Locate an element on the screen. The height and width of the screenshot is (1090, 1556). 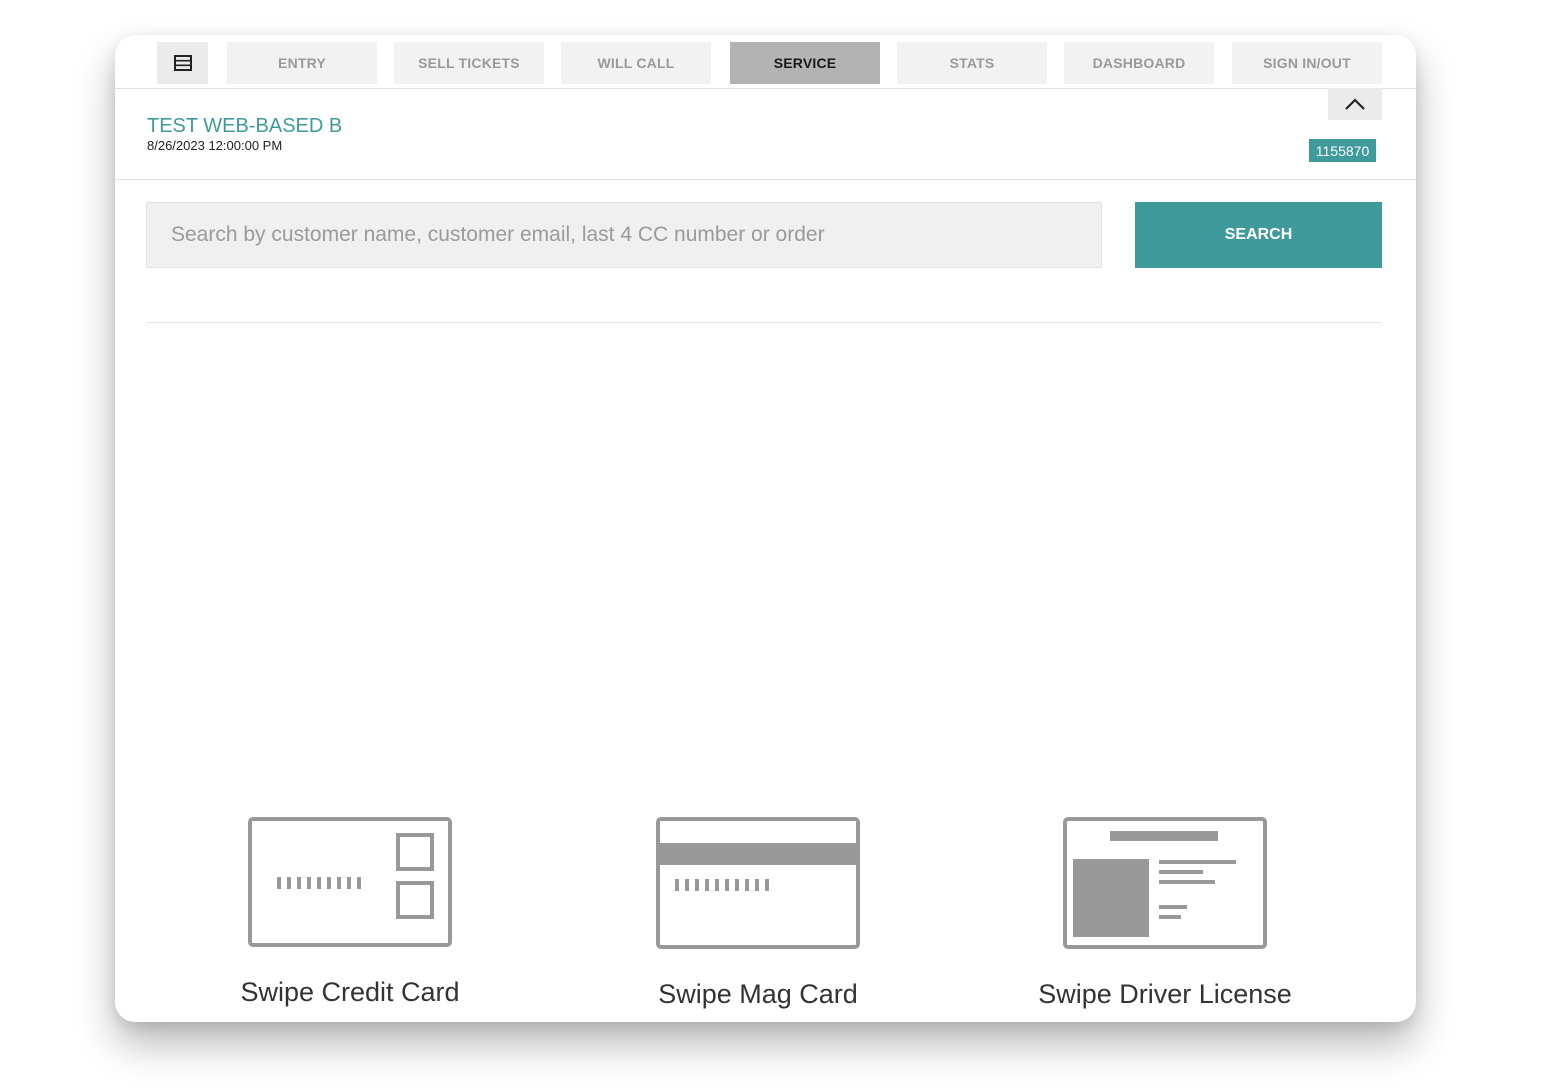
swipe-credit-card-label: Swipe Credit Card is located at coordinates (350, 992).